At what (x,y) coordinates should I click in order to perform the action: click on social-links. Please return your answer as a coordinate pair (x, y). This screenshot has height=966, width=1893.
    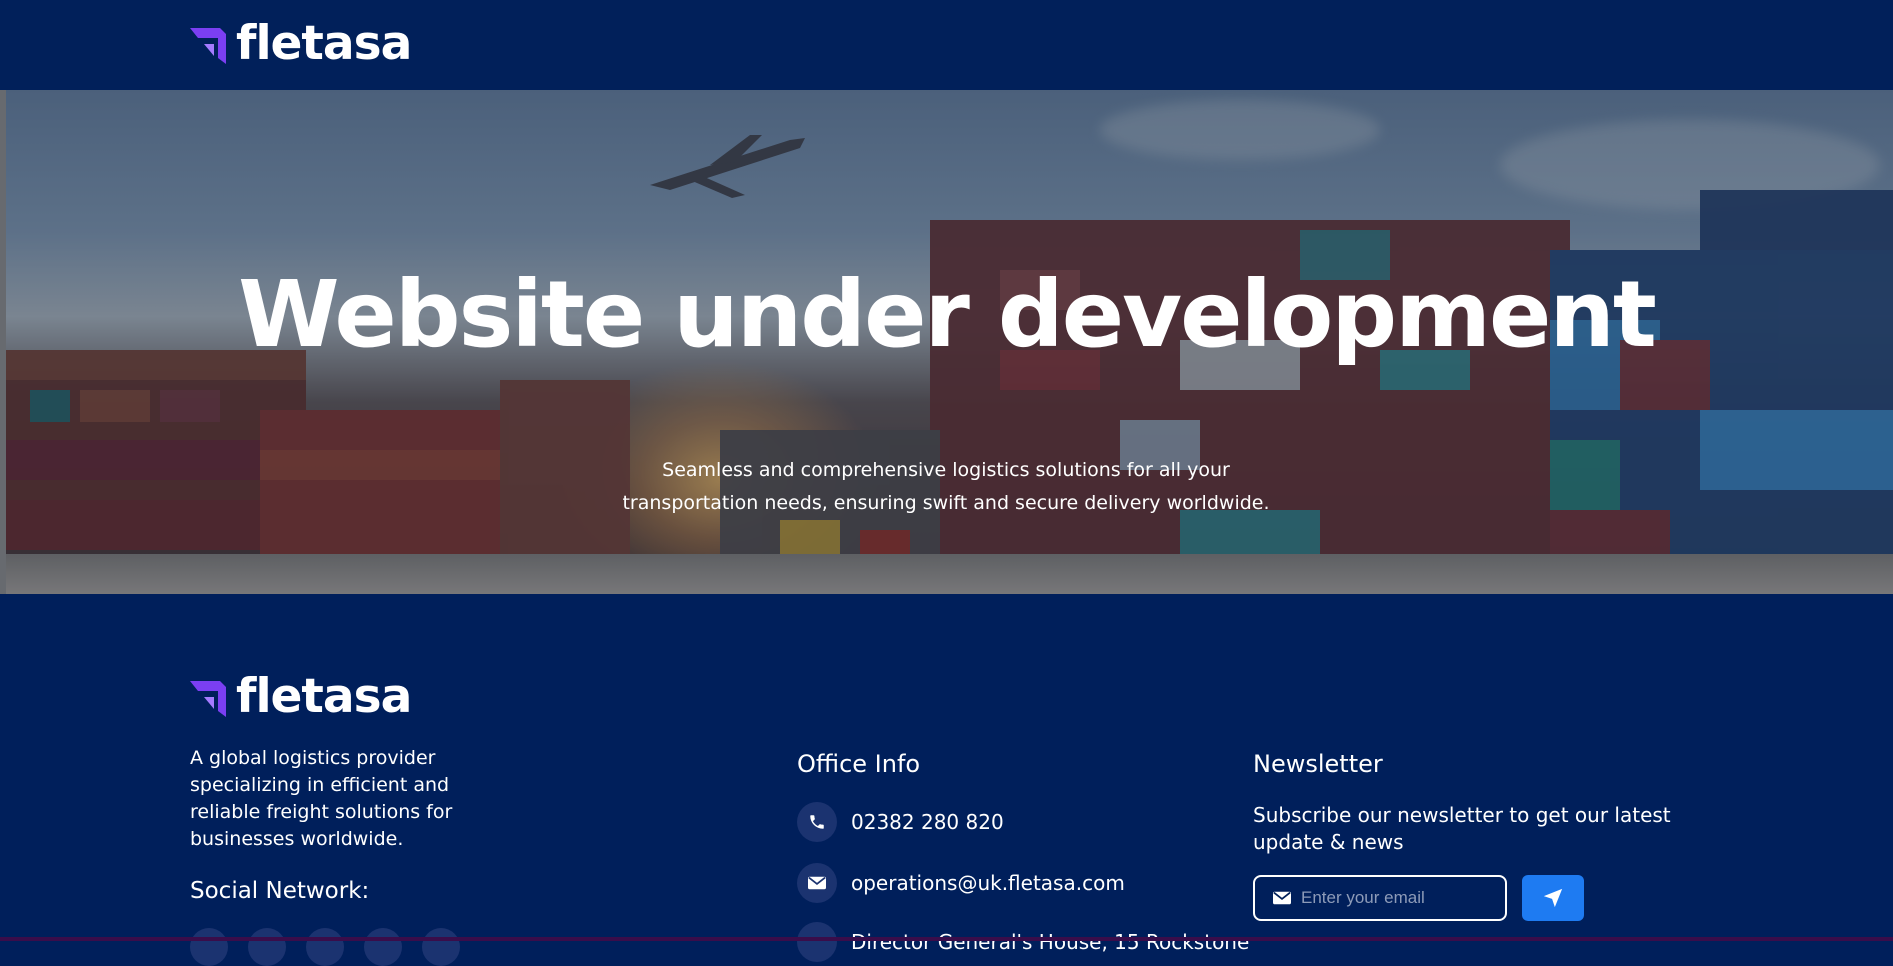
    Looking at the image, I should click on (325, 947).